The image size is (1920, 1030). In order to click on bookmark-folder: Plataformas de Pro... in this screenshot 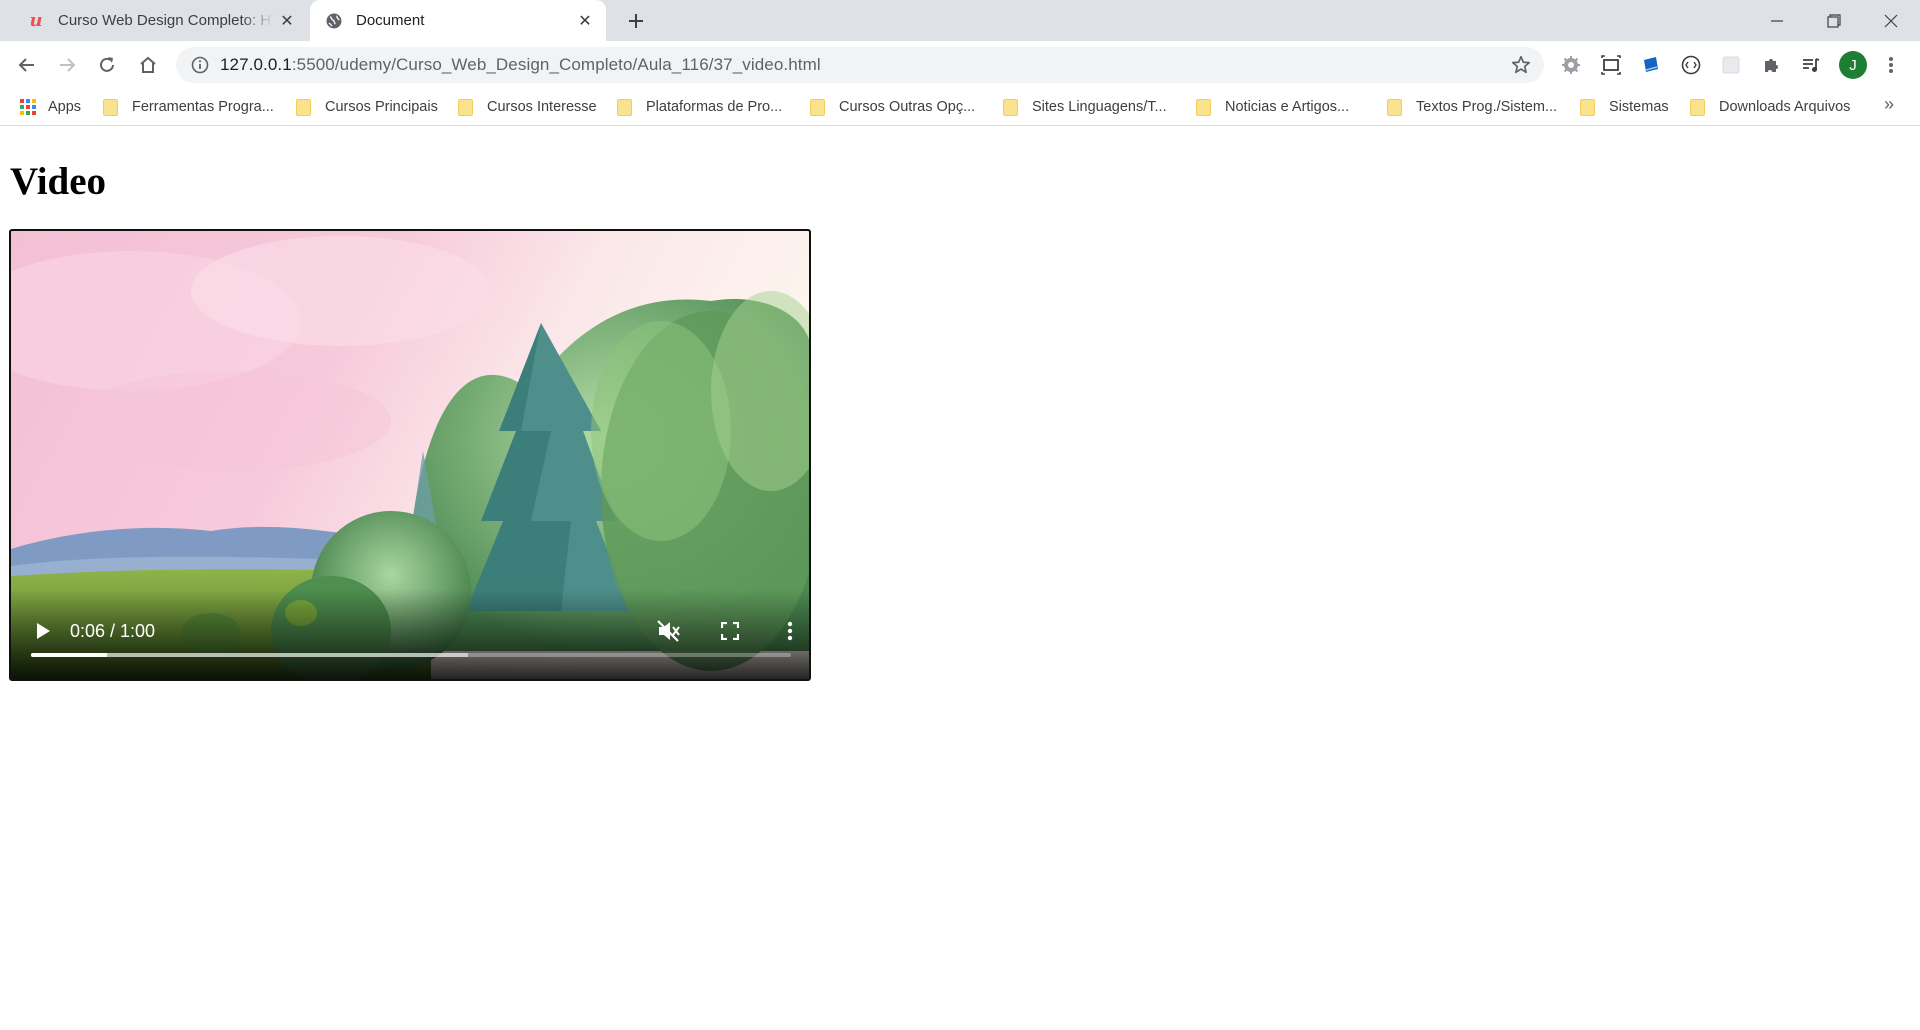, I will do `click(699, 107)`.